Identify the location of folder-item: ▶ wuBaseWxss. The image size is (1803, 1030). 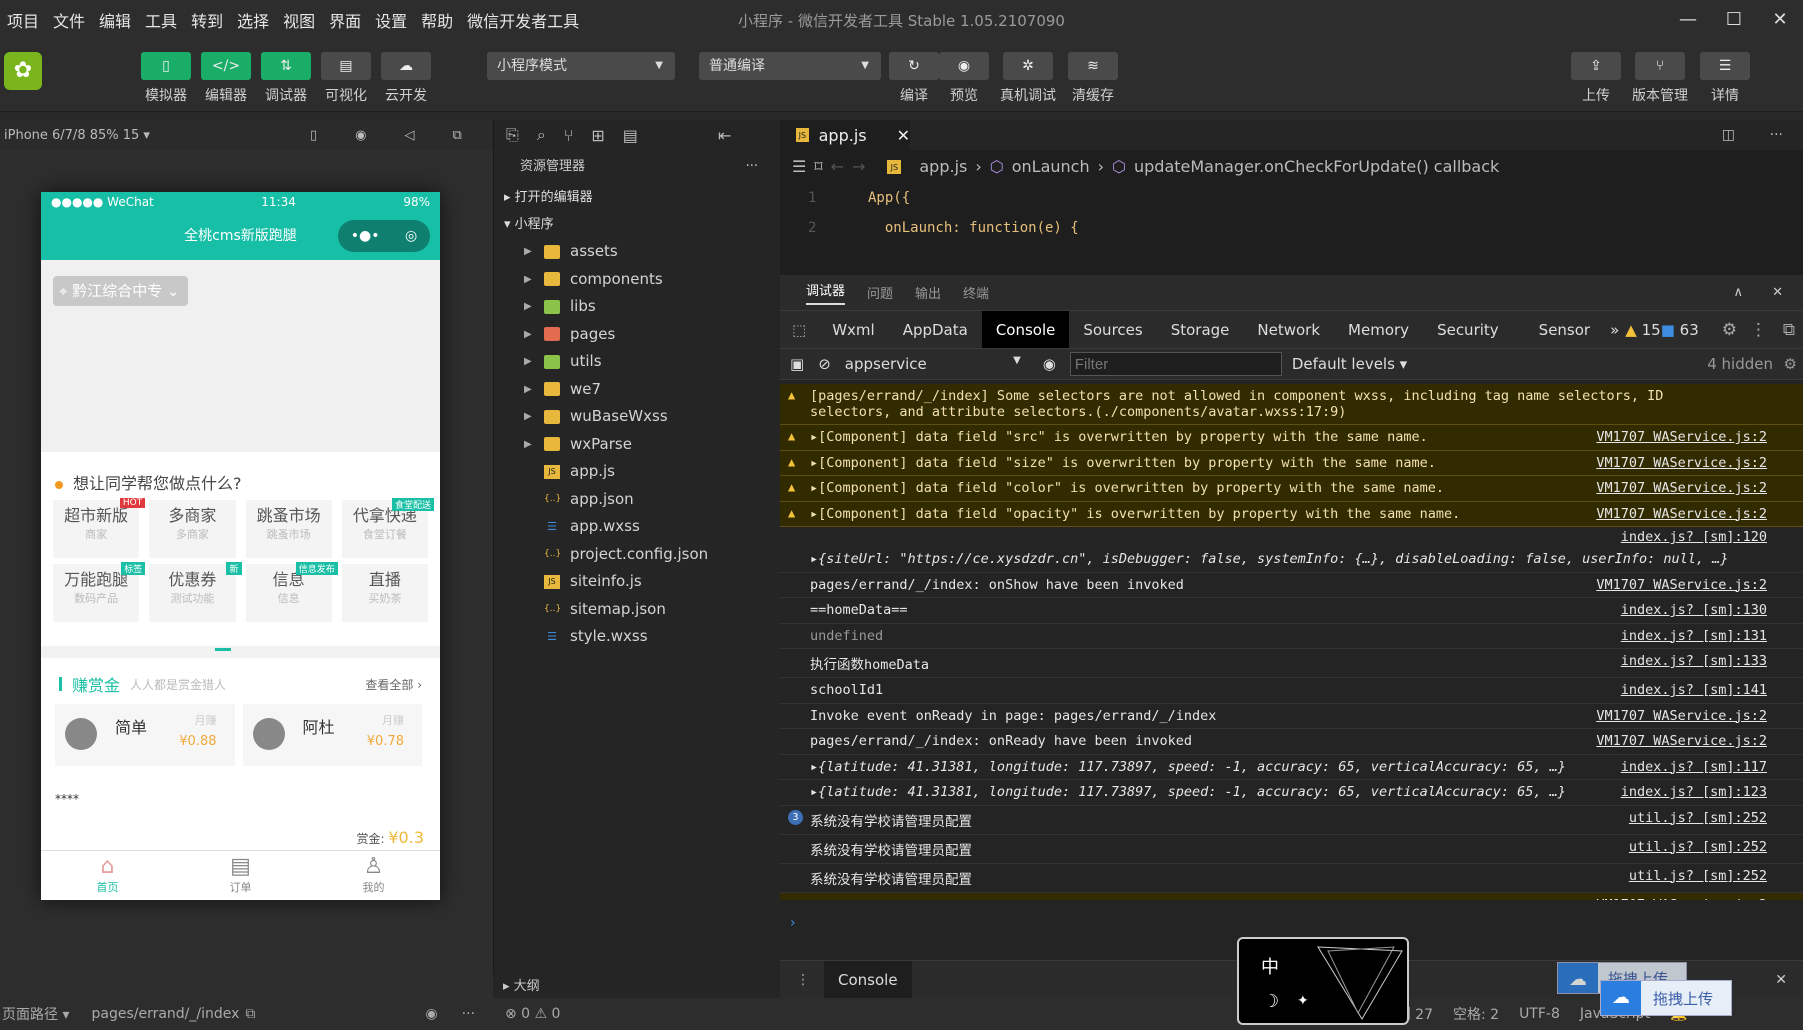
(637, 417).